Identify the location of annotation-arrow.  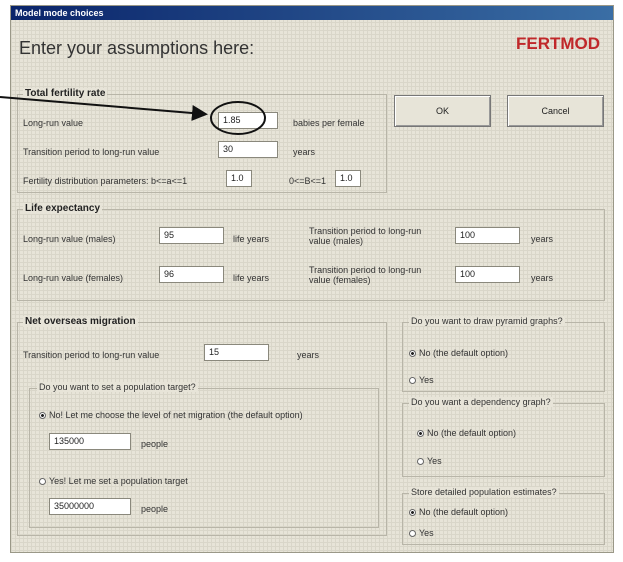
(104, 108).